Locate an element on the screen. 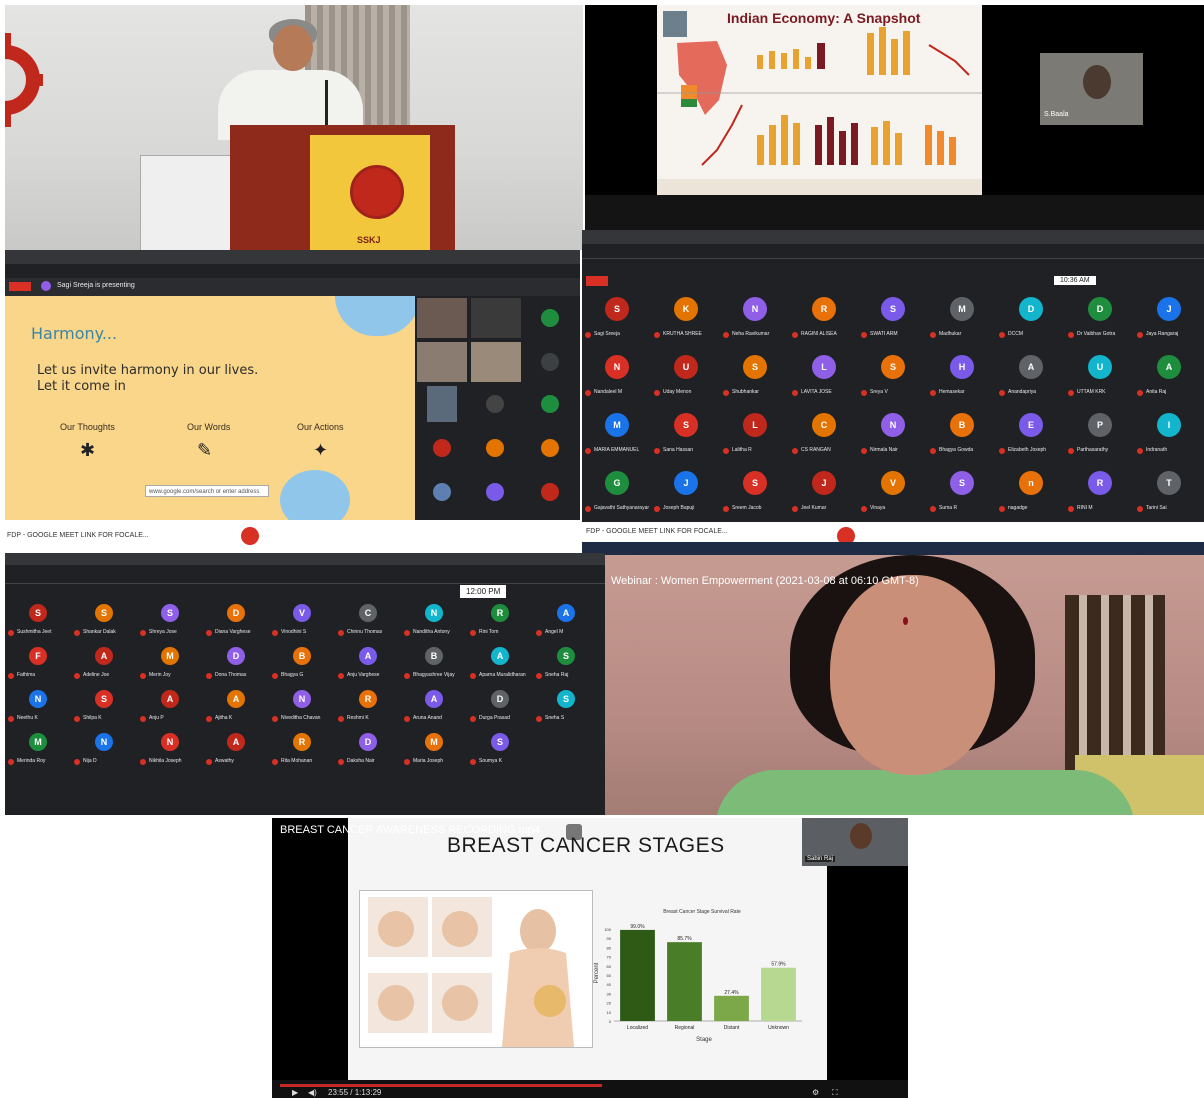  participant-tile: N Nirmala Nair is located at coordinates (892, 435).